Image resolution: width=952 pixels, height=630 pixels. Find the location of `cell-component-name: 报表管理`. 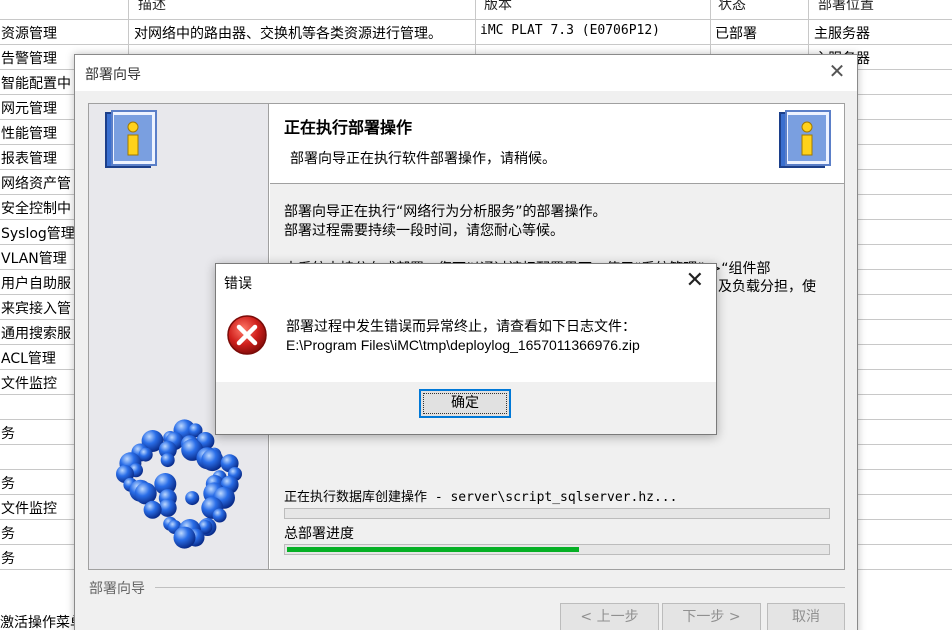

cell-component-name: 报表管理 is located at coordinates (29, 159).